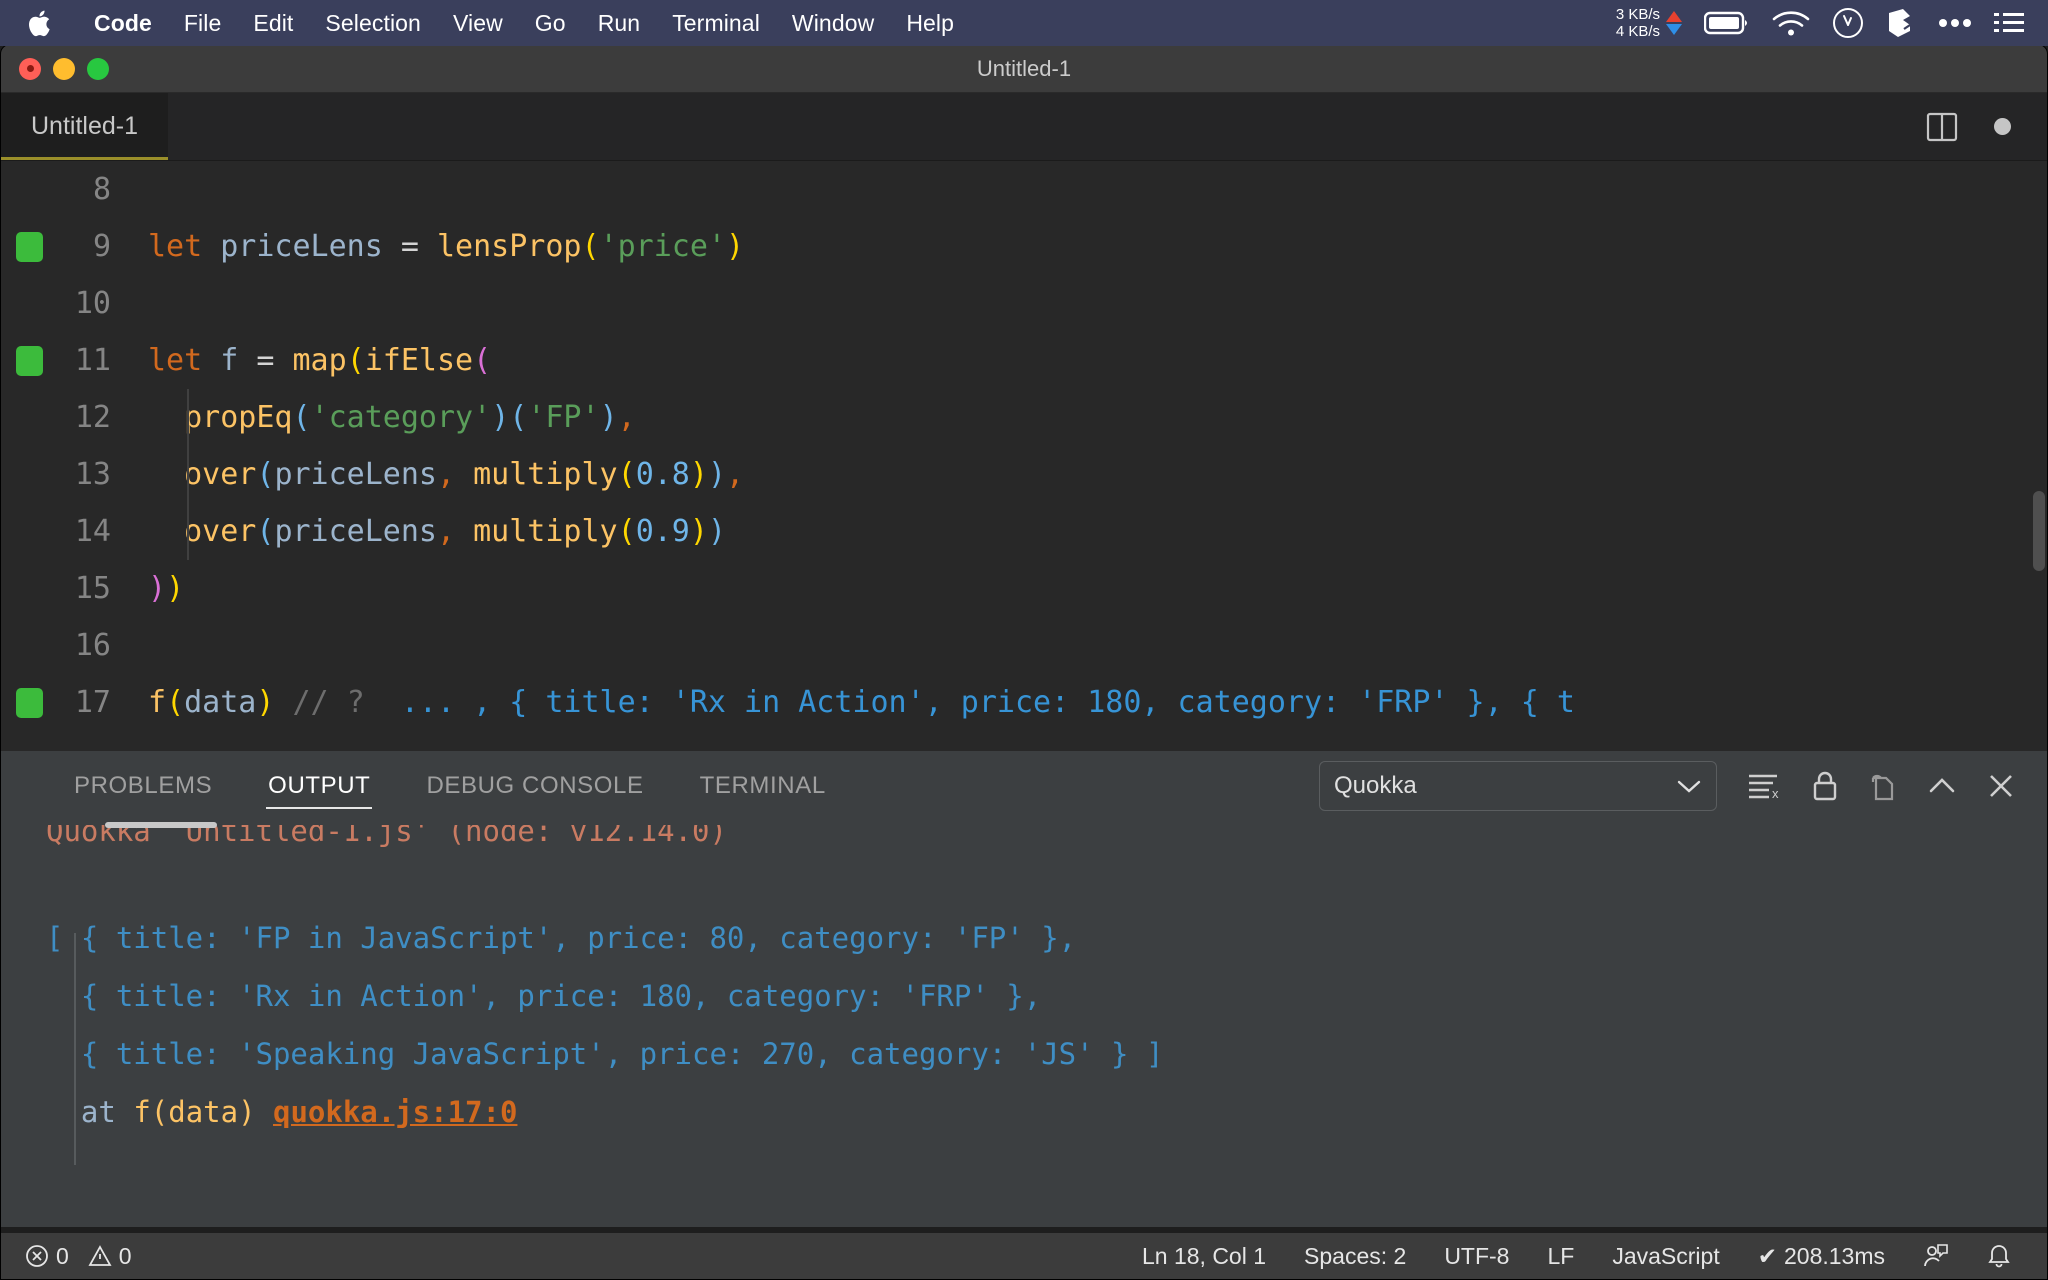 This screenshot has height=1280, width=2048. I want to click on output-line: at f(data) quokka.js:17:0, so click(1046, 1112).